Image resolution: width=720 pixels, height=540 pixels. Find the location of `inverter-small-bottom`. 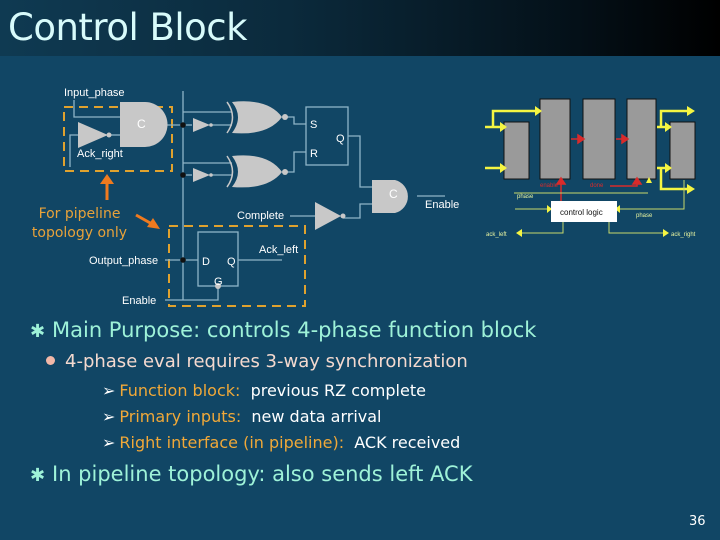

inverter-small-bottom is located at coordinates (201, 175).